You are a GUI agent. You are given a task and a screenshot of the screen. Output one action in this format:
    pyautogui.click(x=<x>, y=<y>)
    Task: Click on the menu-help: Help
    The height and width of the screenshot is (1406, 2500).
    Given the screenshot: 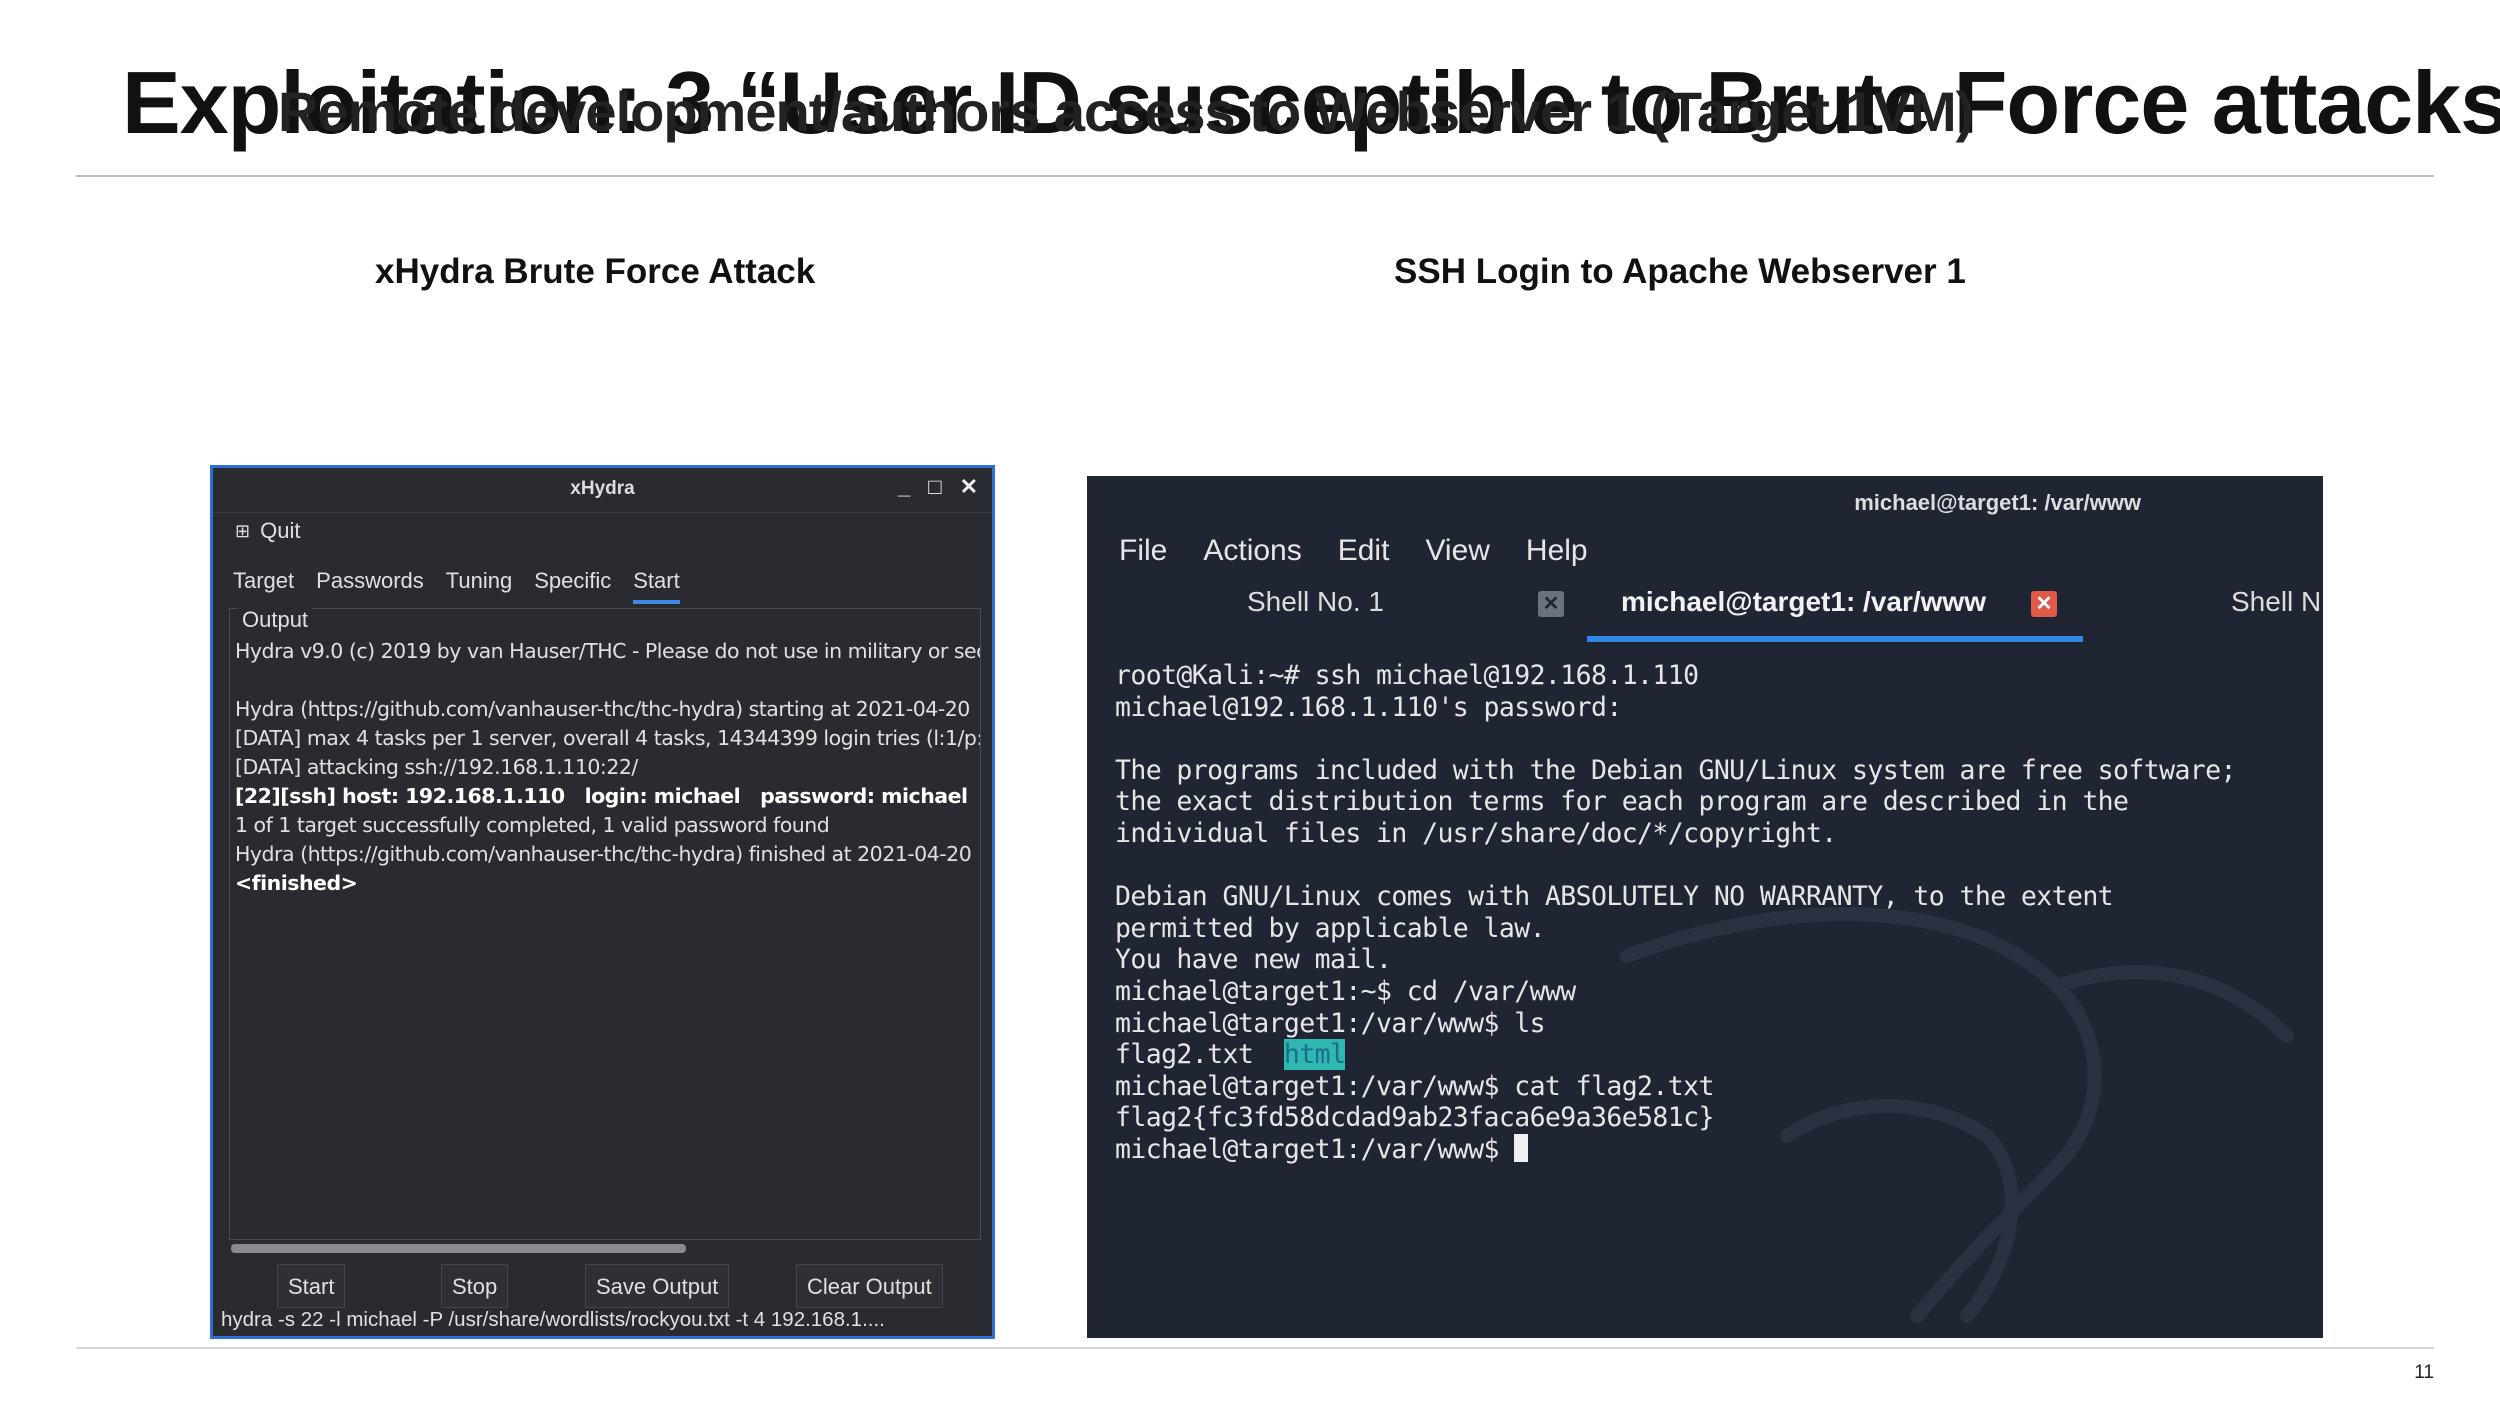 What is the action you would take?
    pyautogui.click(x=1557, y=551)
    